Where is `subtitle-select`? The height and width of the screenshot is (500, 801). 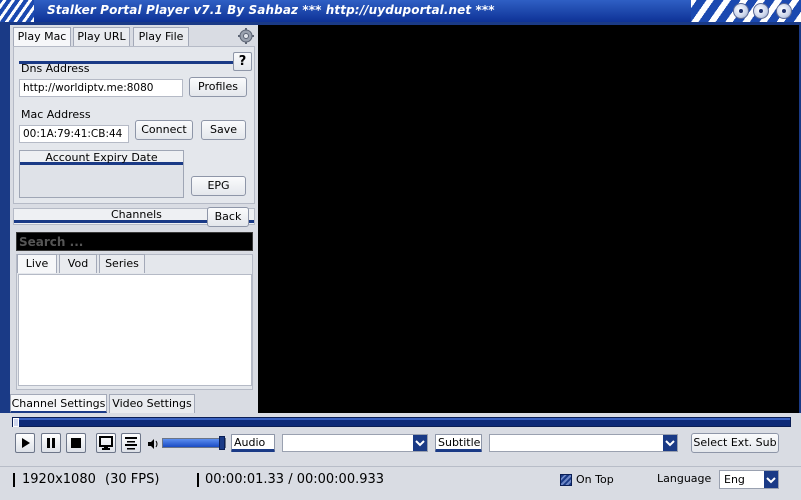
subtitle-select is located at coordinates (583, 443).